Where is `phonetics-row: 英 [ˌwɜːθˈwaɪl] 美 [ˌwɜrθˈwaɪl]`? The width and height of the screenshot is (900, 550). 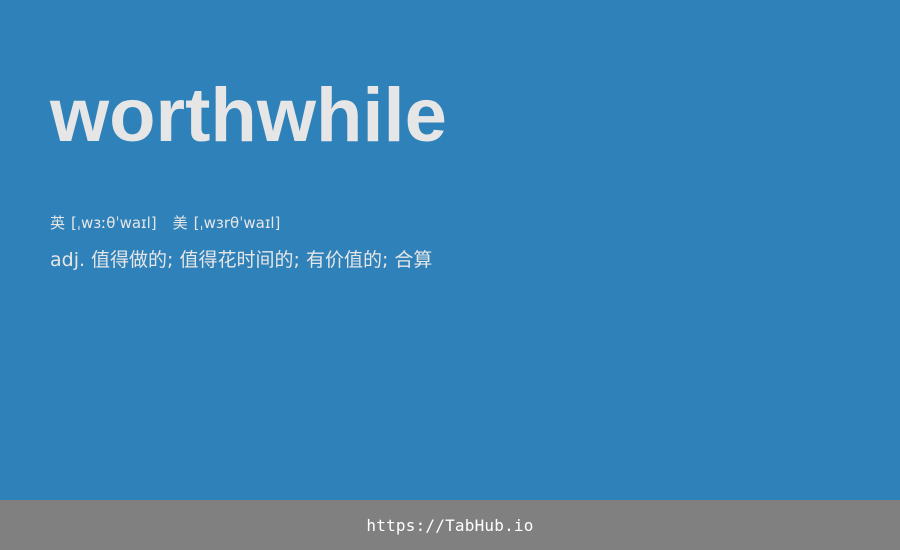 phonetics-row: 英 [ˌwɜːθˈwaɪl] 美 [ˌwɜrθˈwaɪl] is located at coordinates (165, 223).